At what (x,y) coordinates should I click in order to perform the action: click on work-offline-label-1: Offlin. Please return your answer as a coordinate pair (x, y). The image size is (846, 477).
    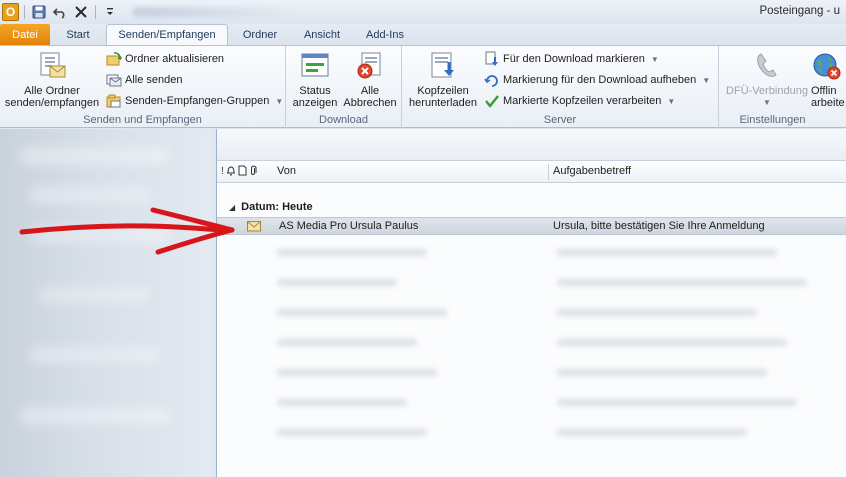
    Looking at the image, I should click on (824, 91).